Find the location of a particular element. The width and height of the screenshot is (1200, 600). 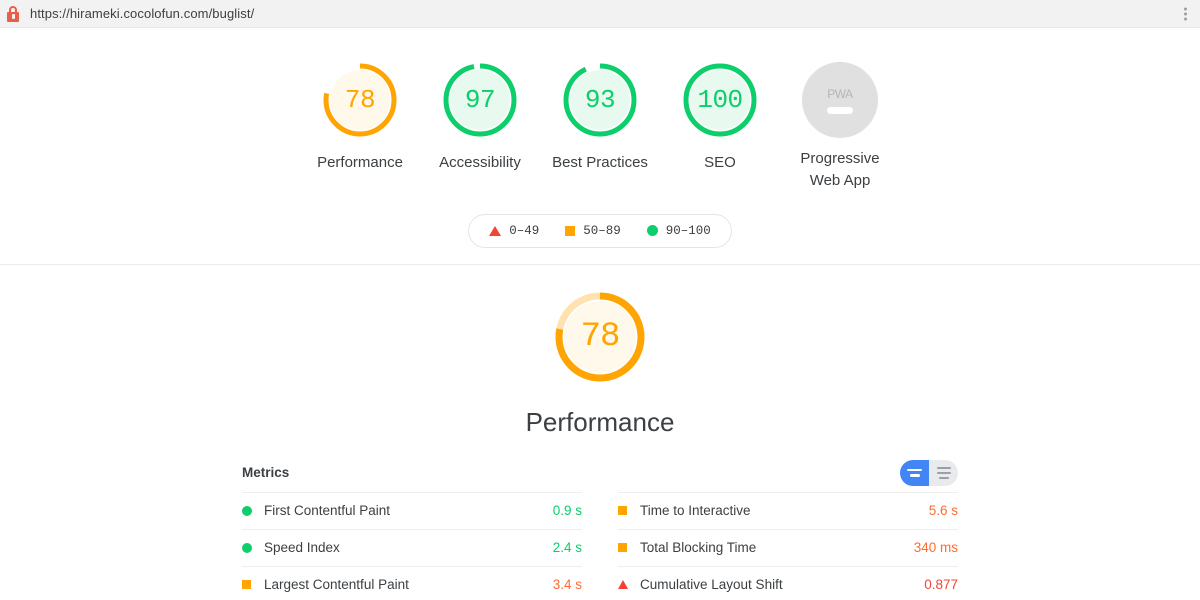

gauge-label-accessibility: Accessibility is located at coordinates (480, 162).